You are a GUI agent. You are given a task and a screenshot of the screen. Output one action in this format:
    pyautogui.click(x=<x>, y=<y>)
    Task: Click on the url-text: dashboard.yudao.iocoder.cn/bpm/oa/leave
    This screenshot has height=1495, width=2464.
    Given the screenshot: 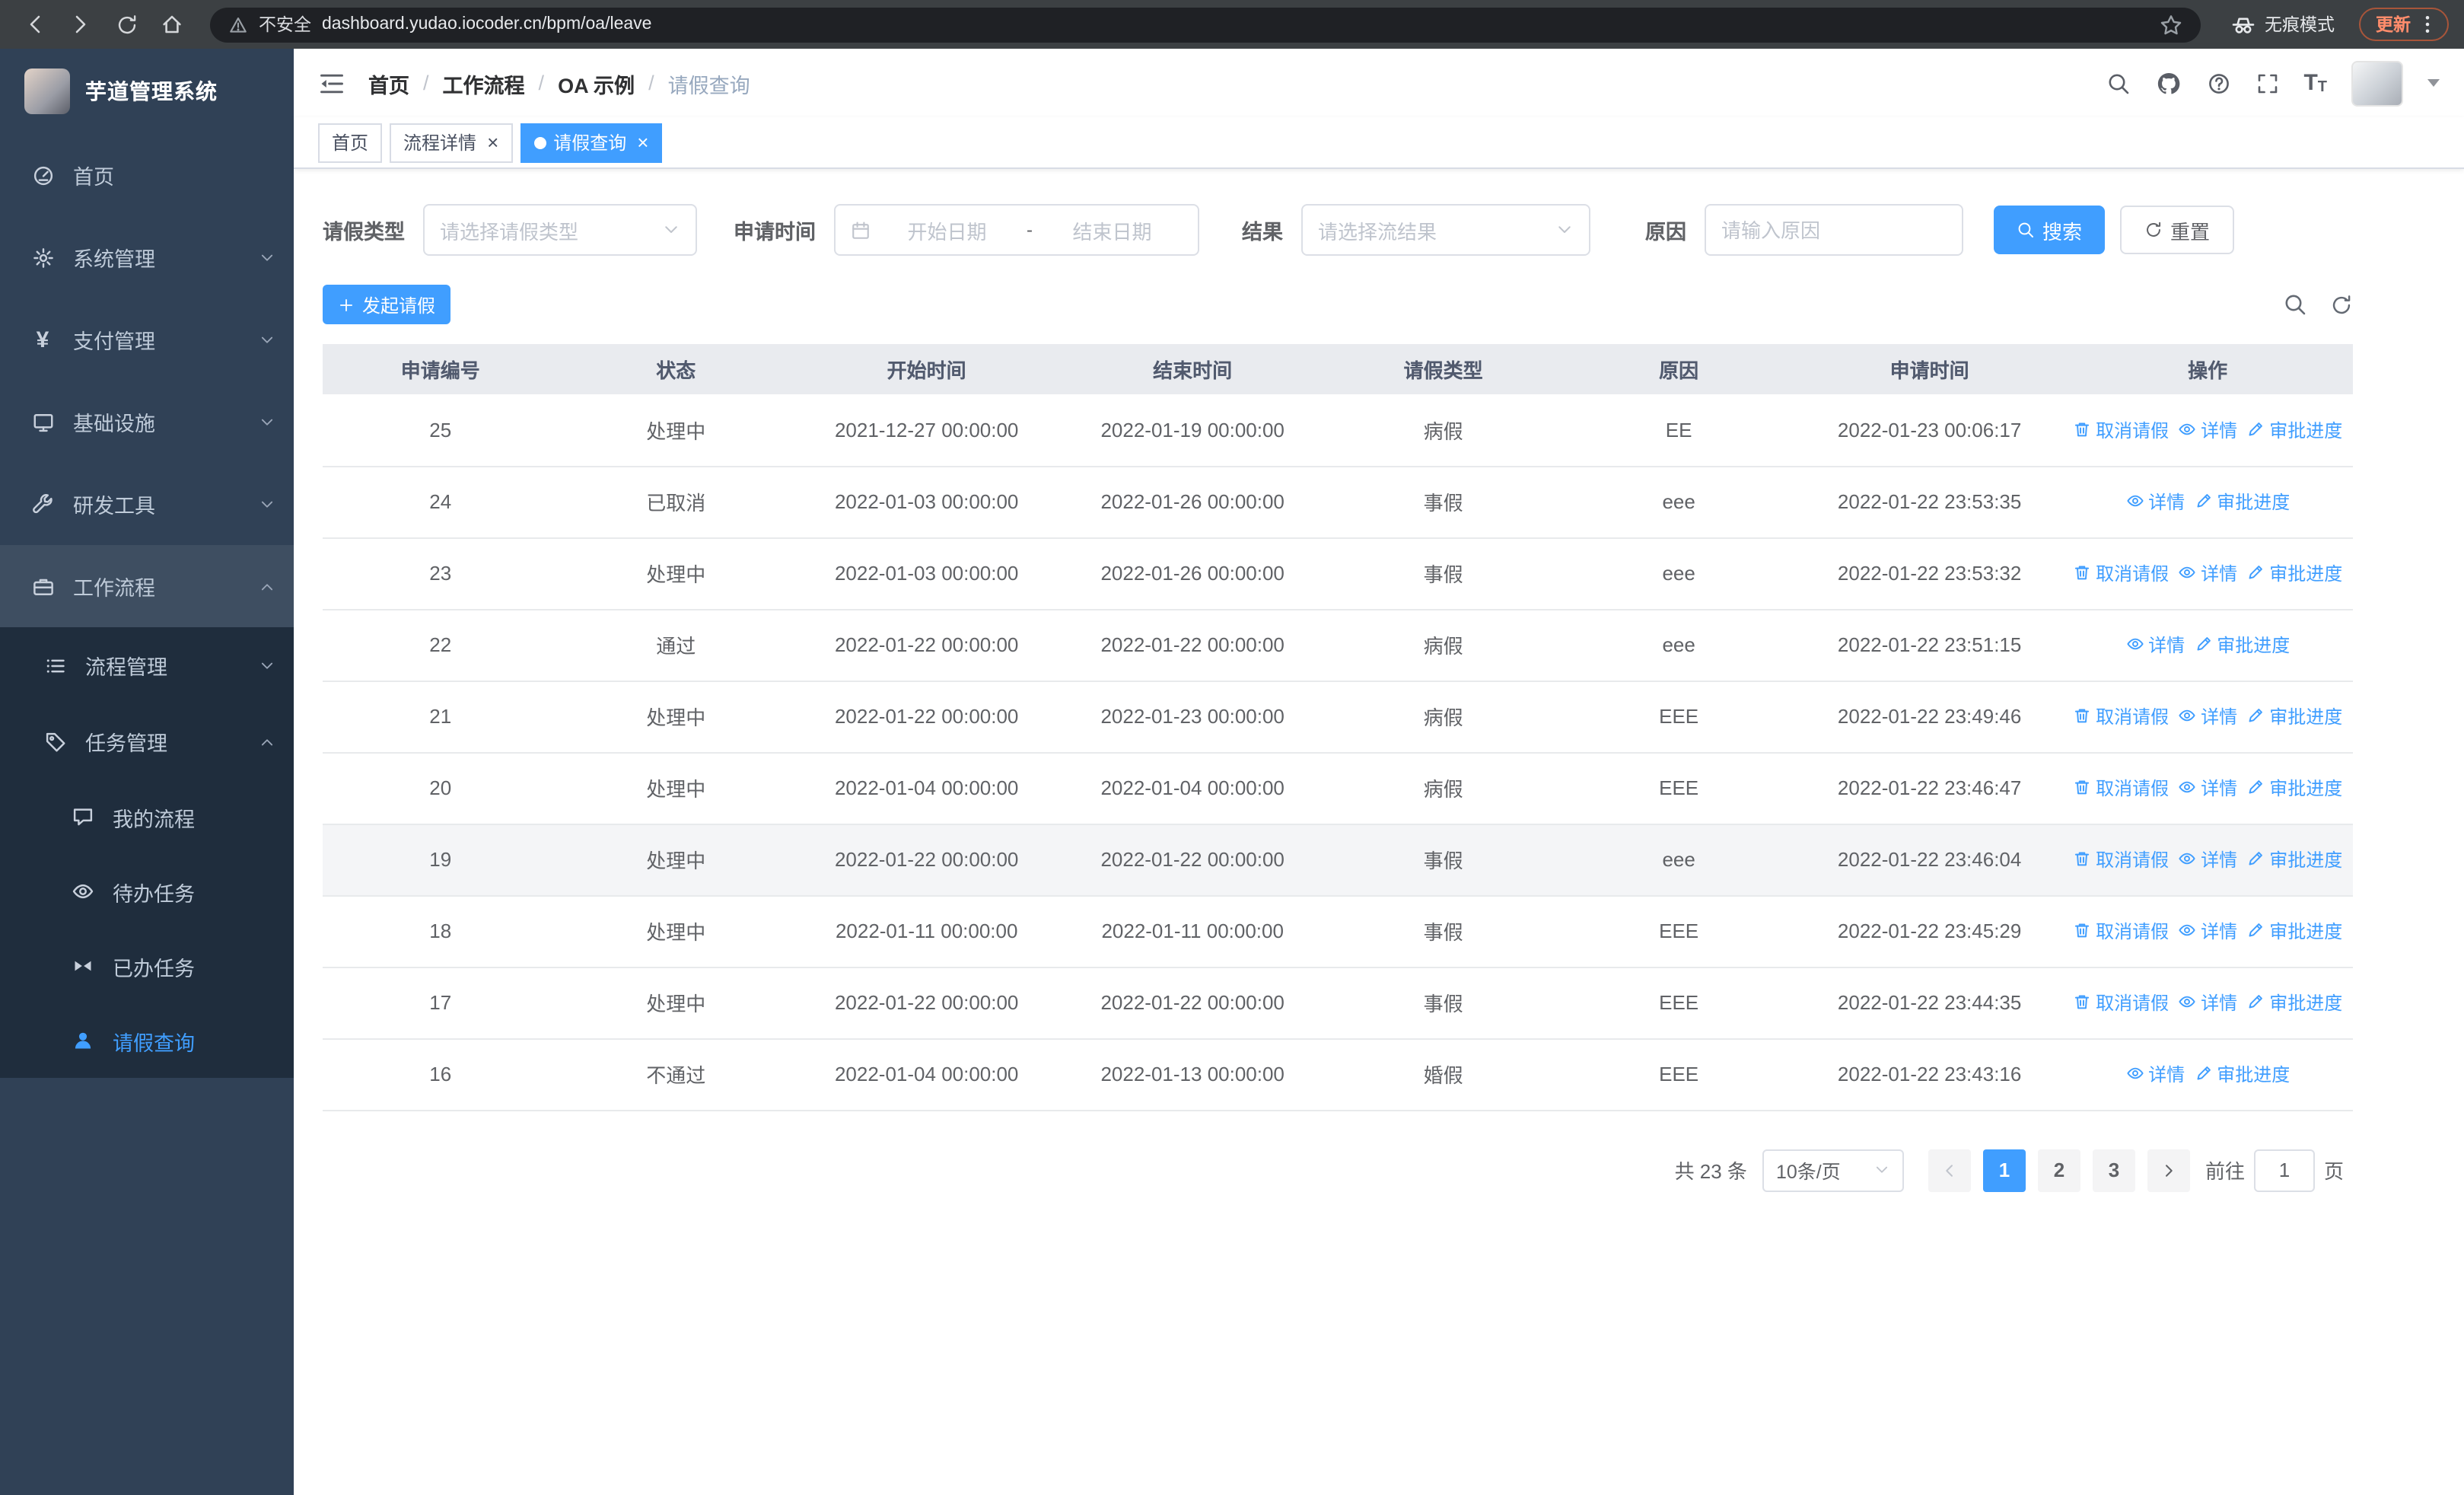 What is the action you would take?
    pyautogui.click(x=487, y=24)
    